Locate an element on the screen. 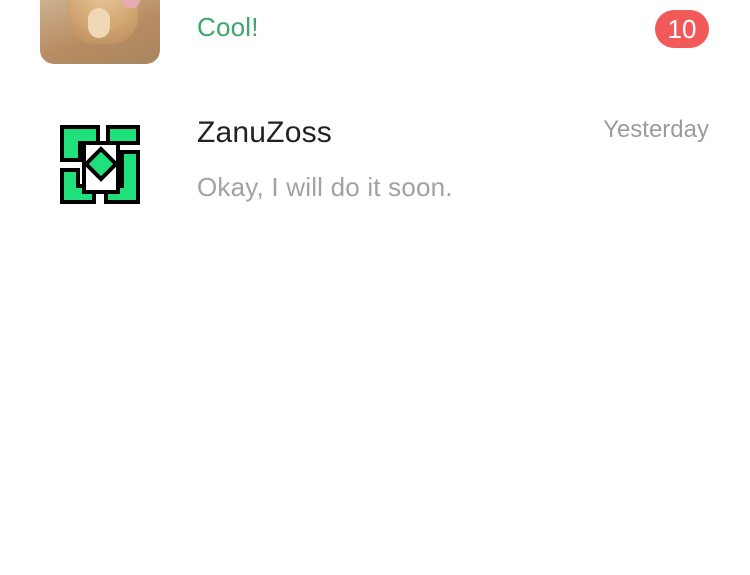 The height and width of the screenshot is (575, 750). cat-avatar is located at coordinates (100, 32).